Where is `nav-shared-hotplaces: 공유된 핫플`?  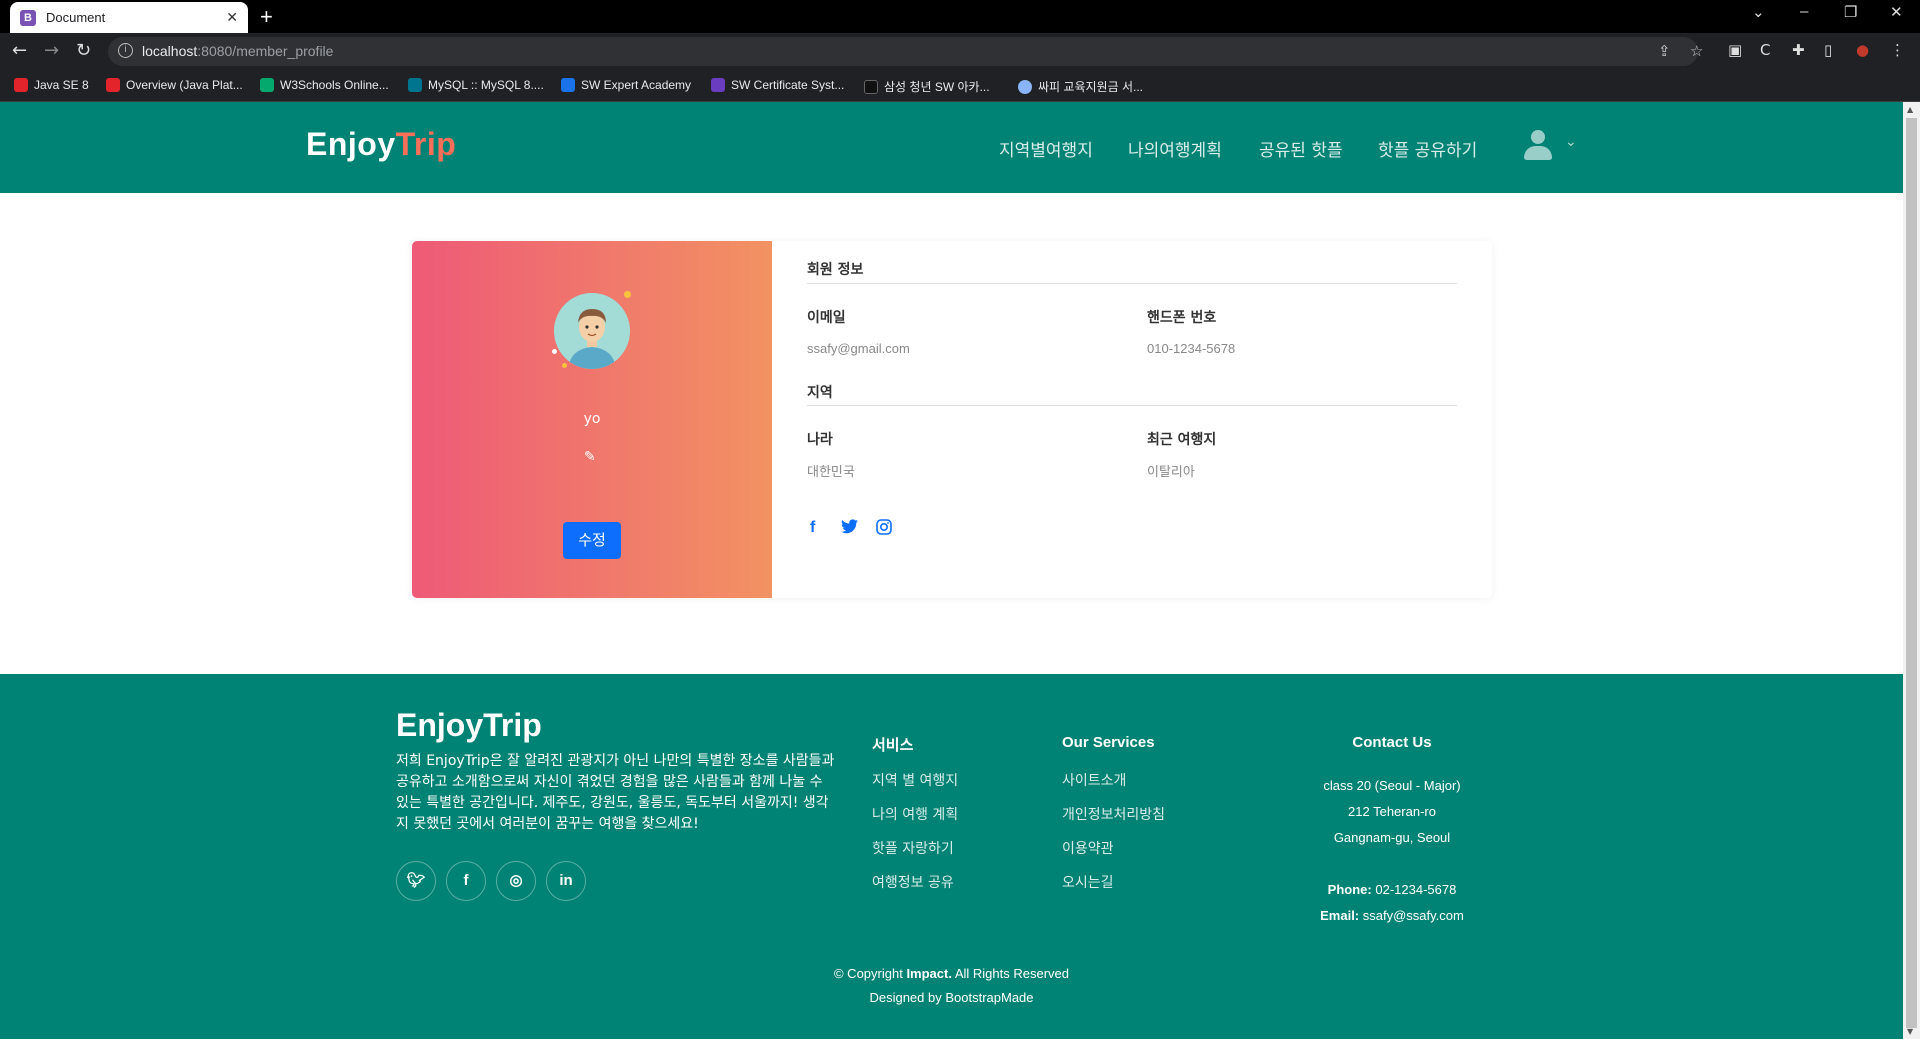 nav-shared-hotplaces: 공유된 핫플 is located at coordinates (1301, 148).